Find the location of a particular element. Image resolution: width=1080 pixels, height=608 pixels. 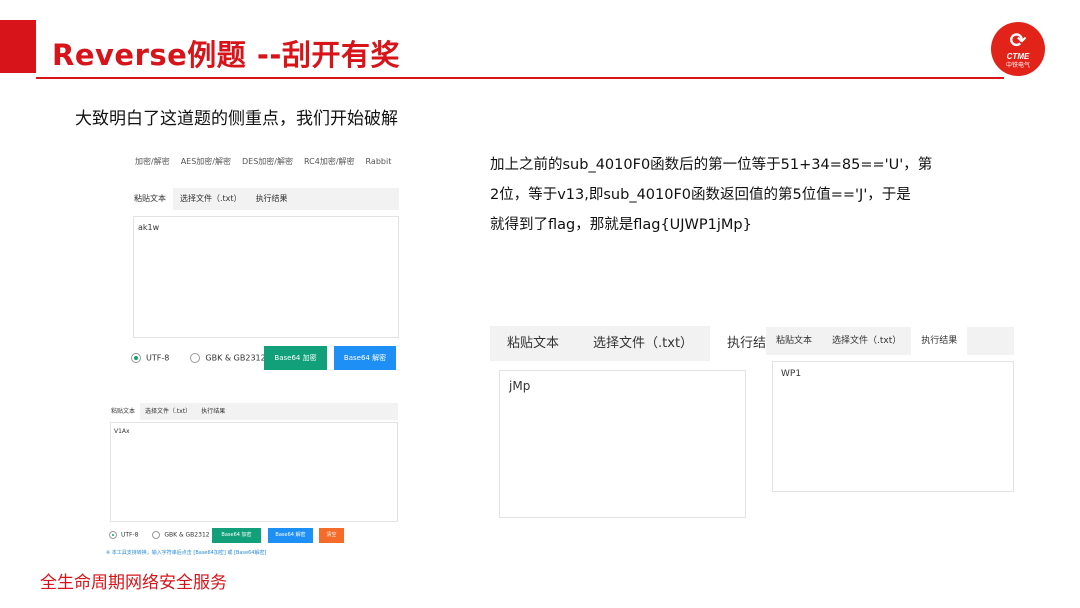

intro-text: 大致明白了这道题的侧重点，我们开始破解 is located at coordinates (236, 119).